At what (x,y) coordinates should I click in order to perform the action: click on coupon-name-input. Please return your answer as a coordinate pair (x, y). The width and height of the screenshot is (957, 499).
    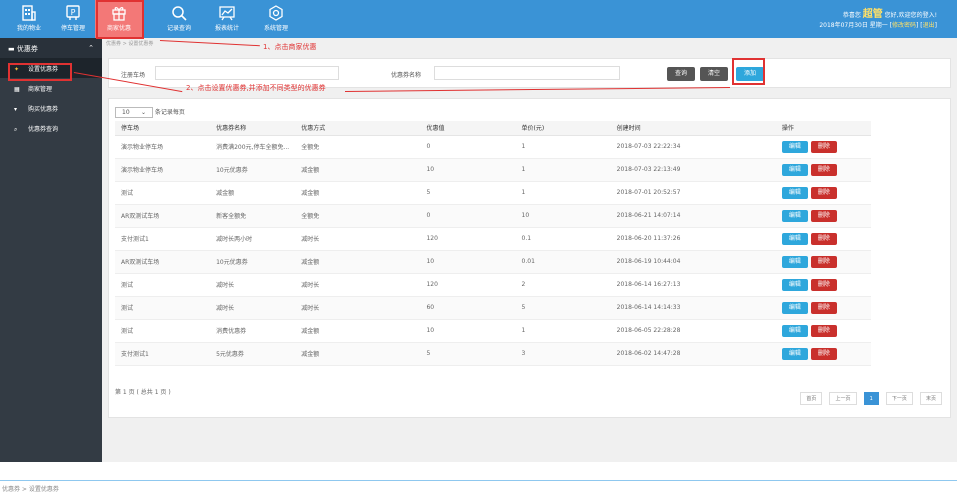
    Looking at the image, I should click on (527, 73).